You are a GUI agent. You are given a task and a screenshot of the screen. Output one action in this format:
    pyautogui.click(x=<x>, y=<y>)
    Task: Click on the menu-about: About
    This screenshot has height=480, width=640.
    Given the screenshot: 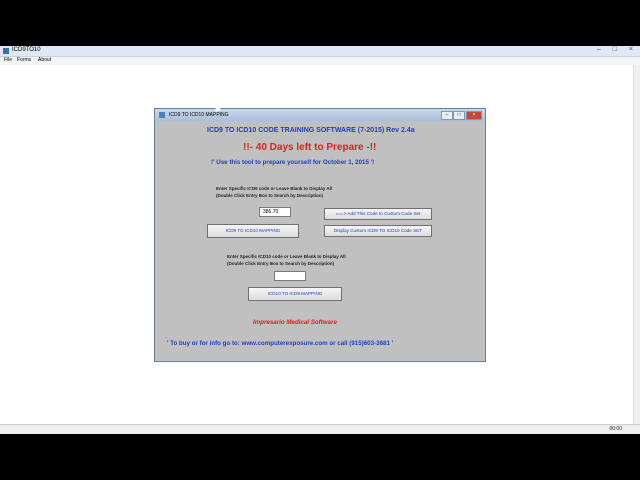 What is the action you would take?
    pyautogui.click(x=44, y=60)
    